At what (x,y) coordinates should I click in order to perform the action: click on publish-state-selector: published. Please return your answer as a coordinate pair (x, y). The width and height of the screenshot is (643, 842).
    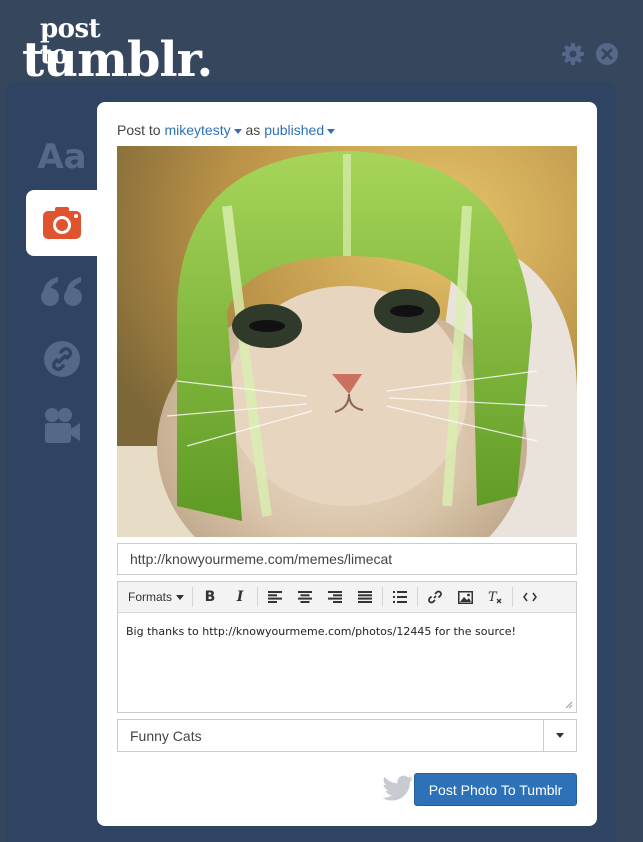
    Looking at the image, I should click on (300, 130).